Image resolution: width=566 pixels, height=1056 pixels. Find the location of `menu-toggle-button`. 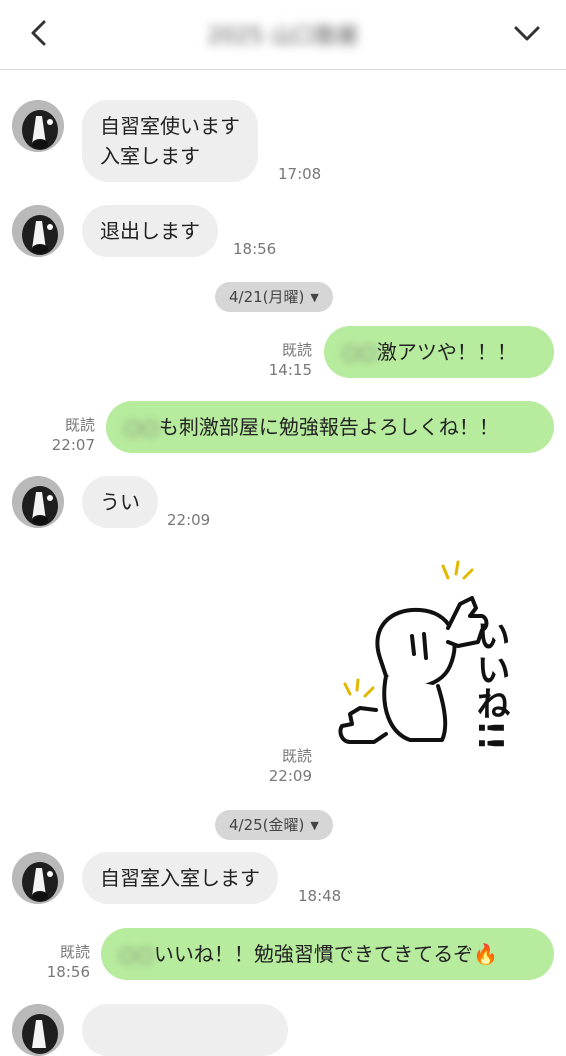

menu-toggle-button is located at coordinates (527, 33).